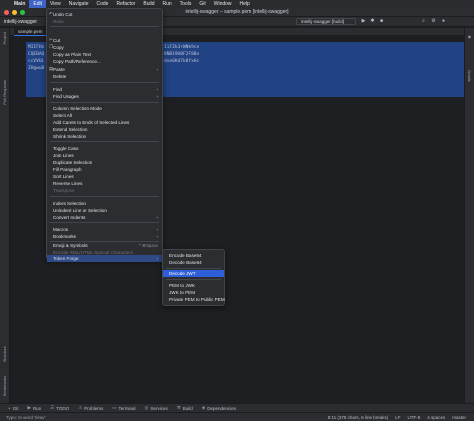  What do you see at coordinates (104, 162) in the screenshot?
I see `menu-item-duplicate-selection: Duplicate Selection` at bounding box center [104, 162].